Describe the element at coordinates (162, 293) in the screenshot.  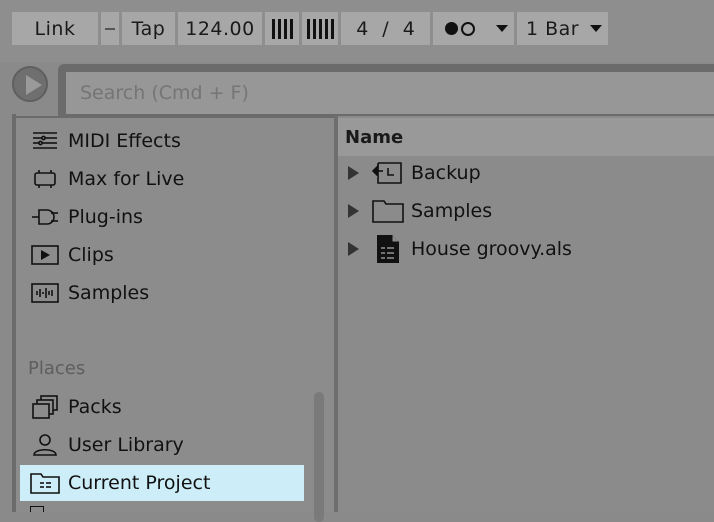
I see `sidebar-item-samples: Samples` at that location.